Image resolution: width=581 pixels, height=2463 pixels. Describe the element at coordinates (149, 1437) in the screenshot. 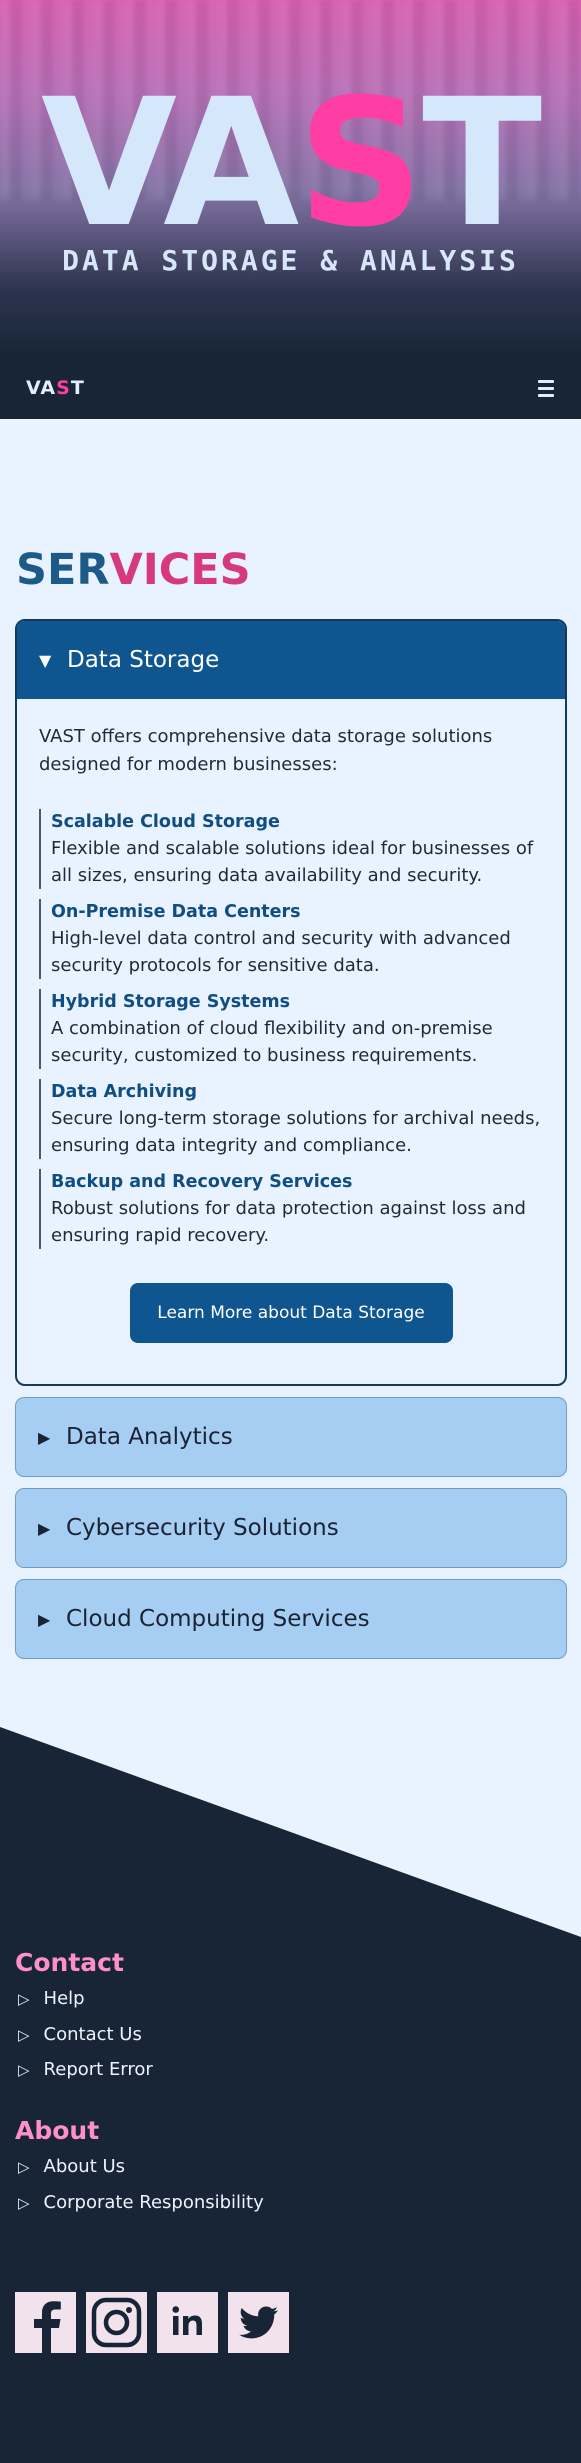

I see `panel-title: Data Analytics` at that location.